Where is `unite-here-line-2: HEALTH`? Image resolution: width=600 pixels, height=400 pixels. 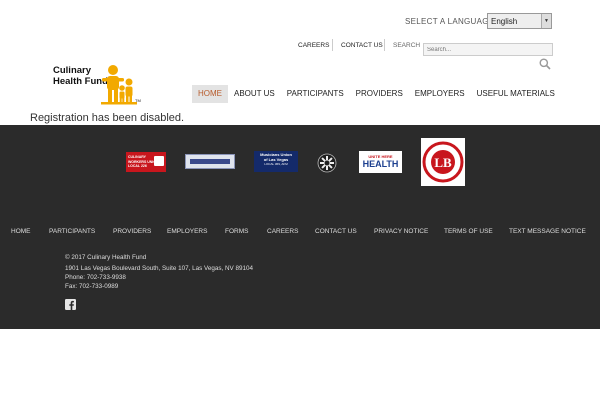 unite-here-line-2: HEALTH is located at coordinates (380, 164).